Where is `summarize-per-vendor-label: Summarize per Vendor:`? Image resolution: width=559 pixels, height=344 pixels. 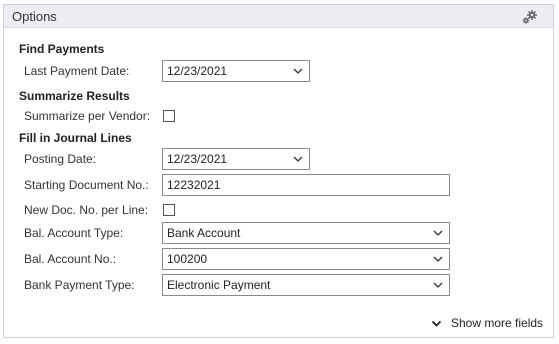 summarize-per-vendor-label: Summarize per Vendor: is located at coordinates (87, 116).